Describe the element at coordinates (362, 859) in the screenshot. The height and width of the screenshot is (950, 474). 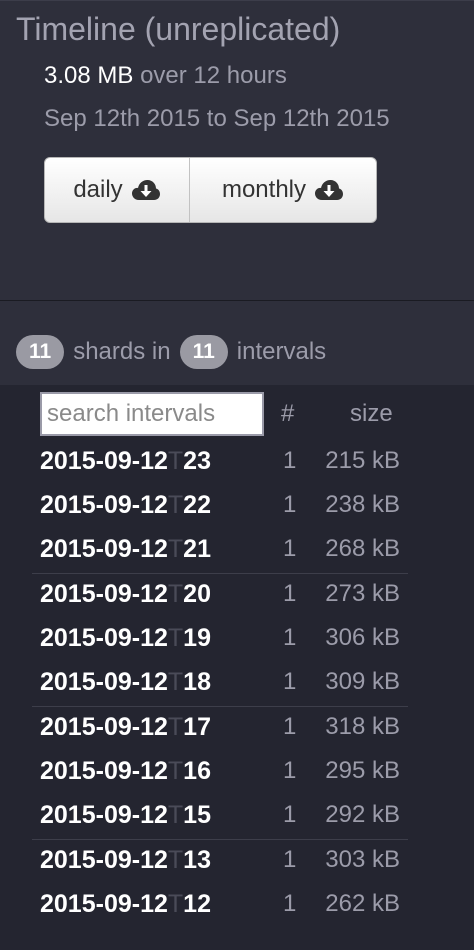
I see `interval-size: 303 kB` at that location.